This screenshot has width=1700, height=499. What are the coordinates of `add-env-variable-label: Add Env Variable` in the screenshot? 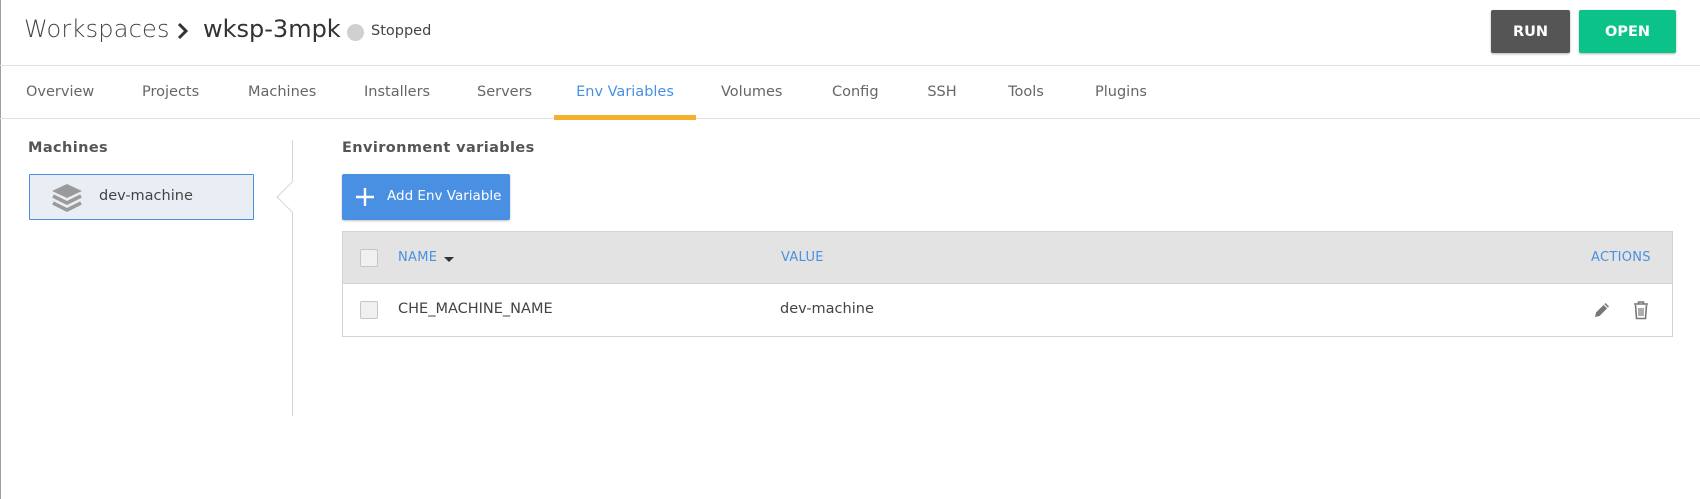 It's located at (444, 196).